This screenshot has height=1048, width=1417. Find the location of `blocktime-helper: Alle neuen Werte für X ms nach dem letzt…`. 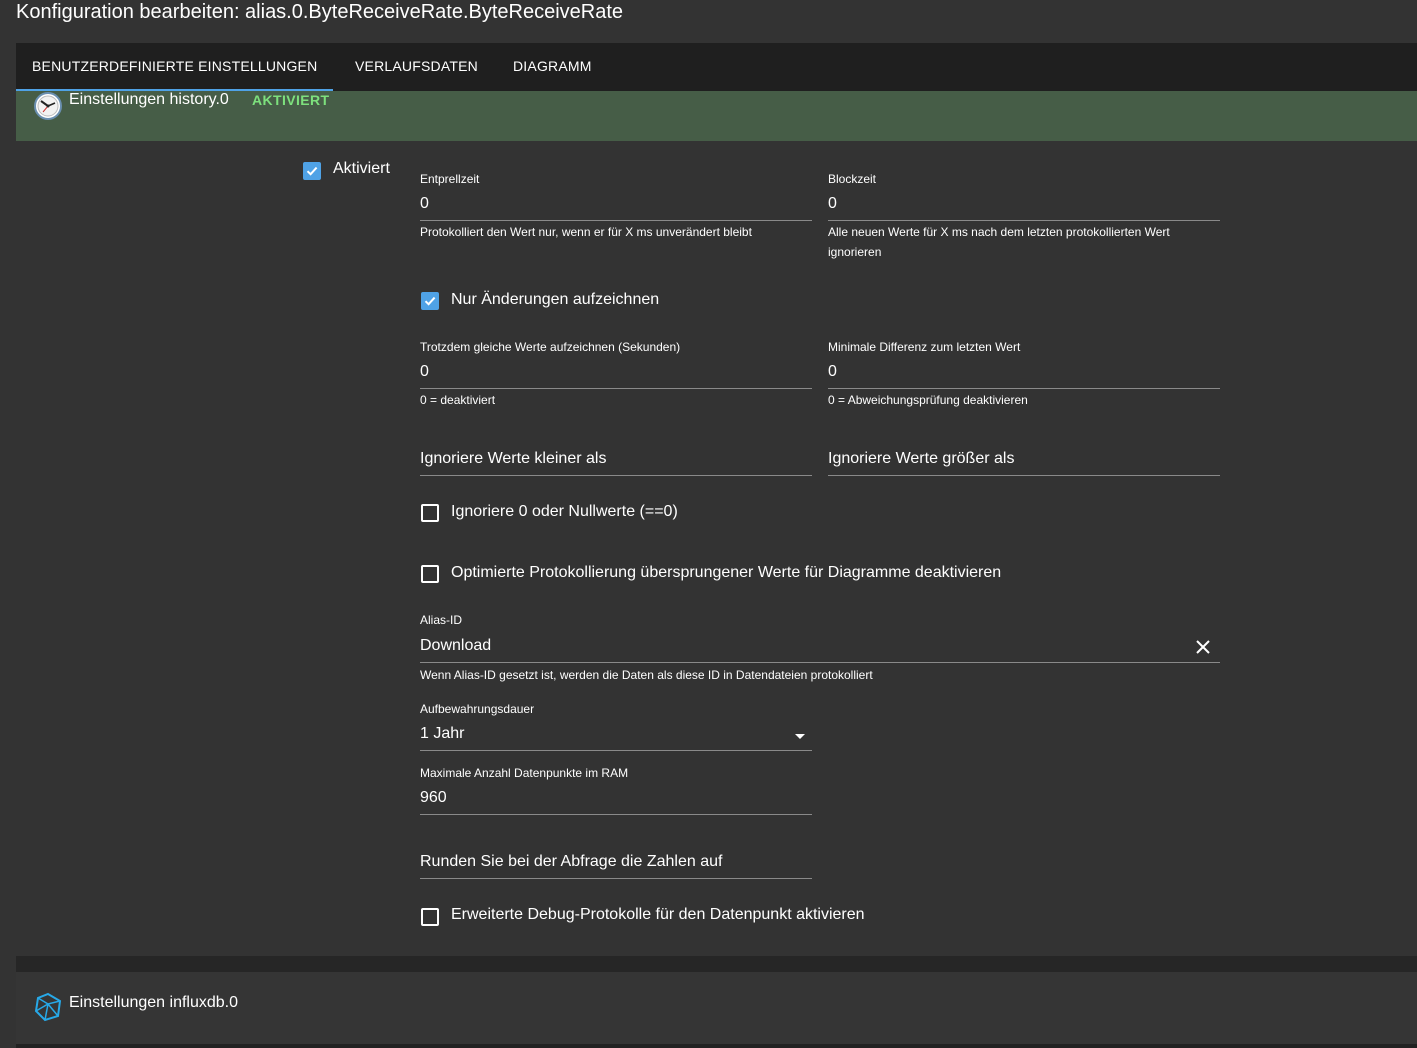

blocktime-helper: Alle neuen Werte für X ms nach dem letzt… is located at coordinates (999, 242).